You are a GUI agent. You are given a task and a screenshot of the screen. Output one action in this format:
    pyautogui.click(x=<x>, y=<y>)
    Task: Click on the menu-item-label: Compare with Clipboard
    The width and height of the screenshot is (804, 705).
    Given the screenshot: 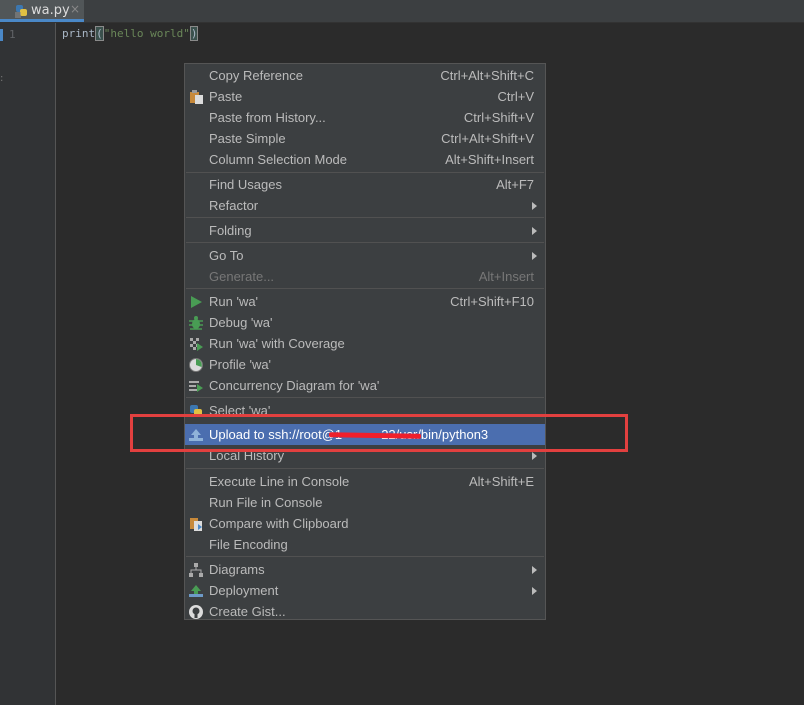 What is the action you would take?
    pyautogui.click(x=279, y=523)
    